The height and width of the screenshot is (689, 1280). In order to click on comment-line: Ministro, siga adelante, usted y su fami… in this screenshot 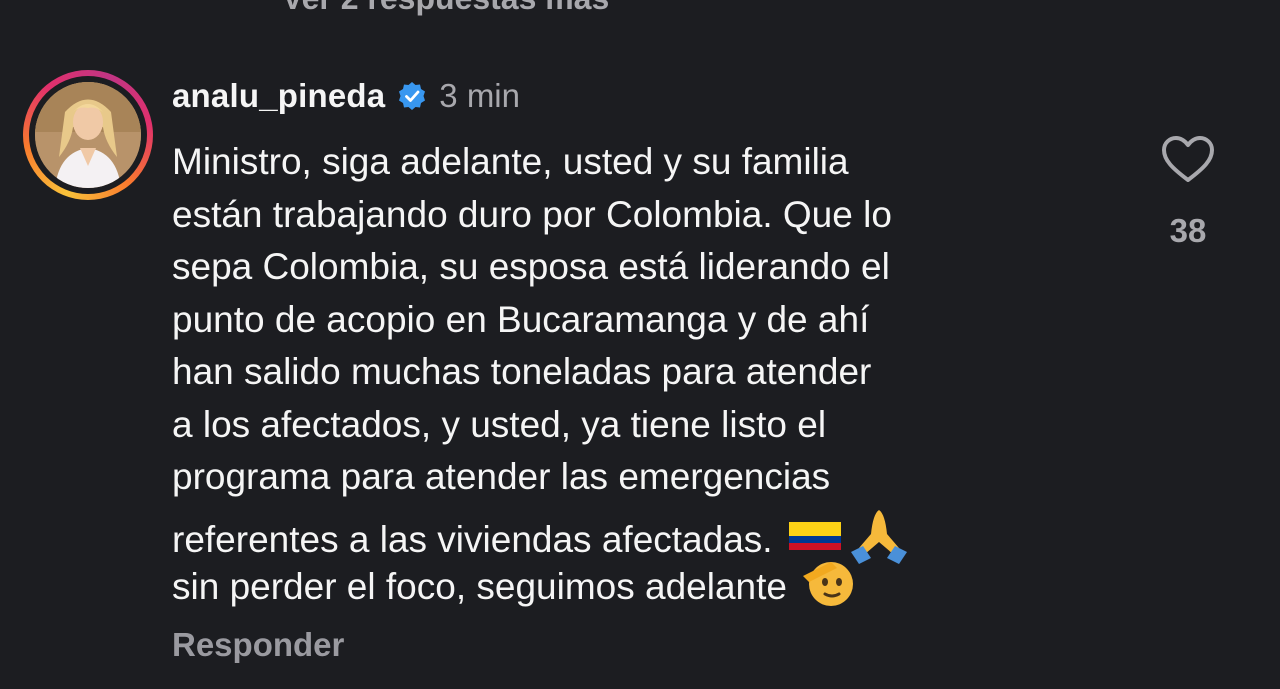, I will do `click(510, 161)`.